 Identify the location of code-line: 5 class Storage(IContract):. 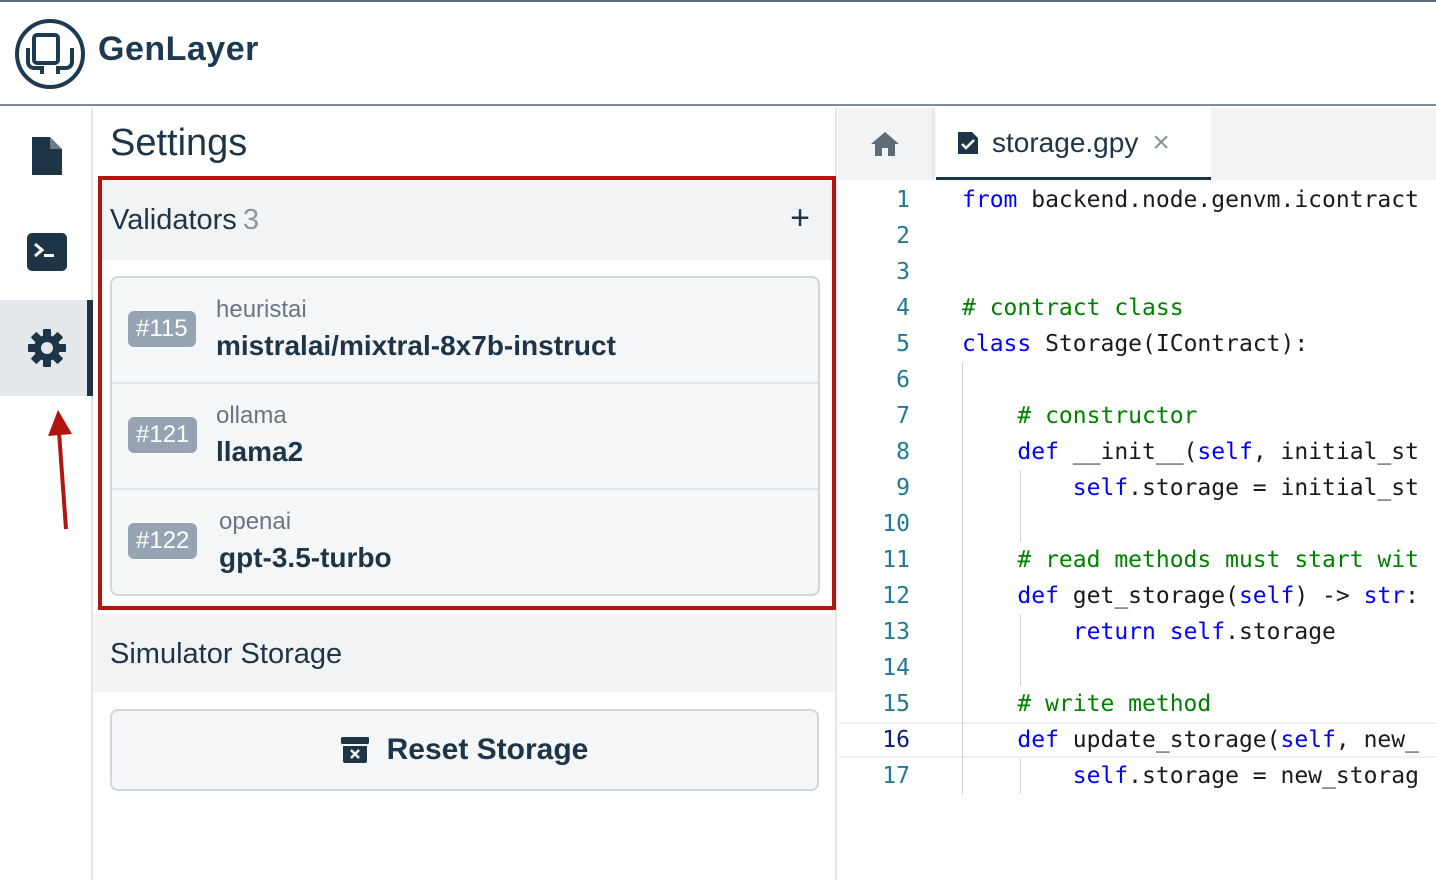
(1137, 344).